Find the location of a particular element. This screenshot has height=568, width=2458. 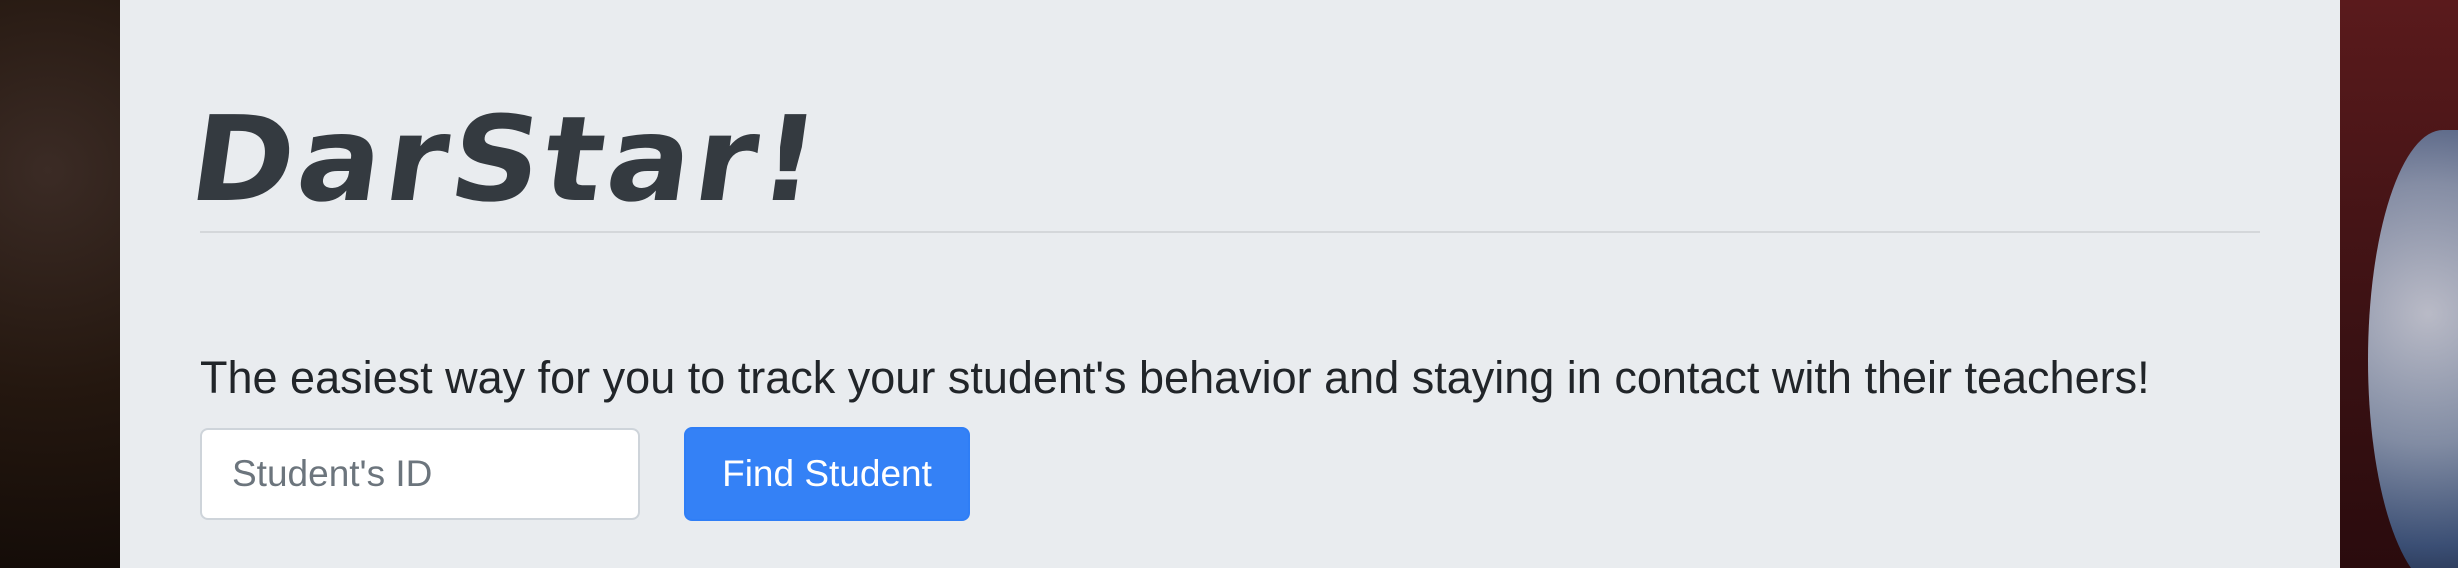

background-image-right is located at coordinates (2399, 284).